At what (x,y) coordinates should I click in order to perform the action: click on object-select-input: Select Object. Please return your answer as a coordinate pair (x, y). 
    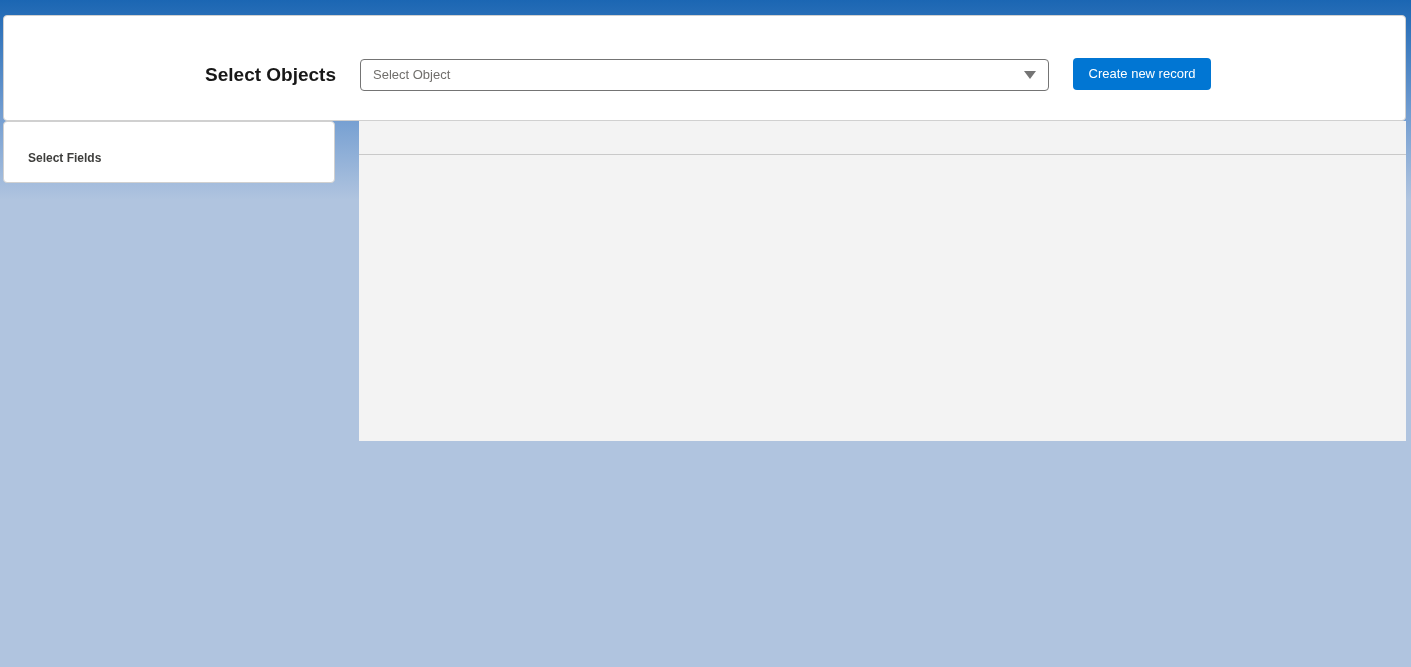
    Looking at the image, I should click on (698, 75).